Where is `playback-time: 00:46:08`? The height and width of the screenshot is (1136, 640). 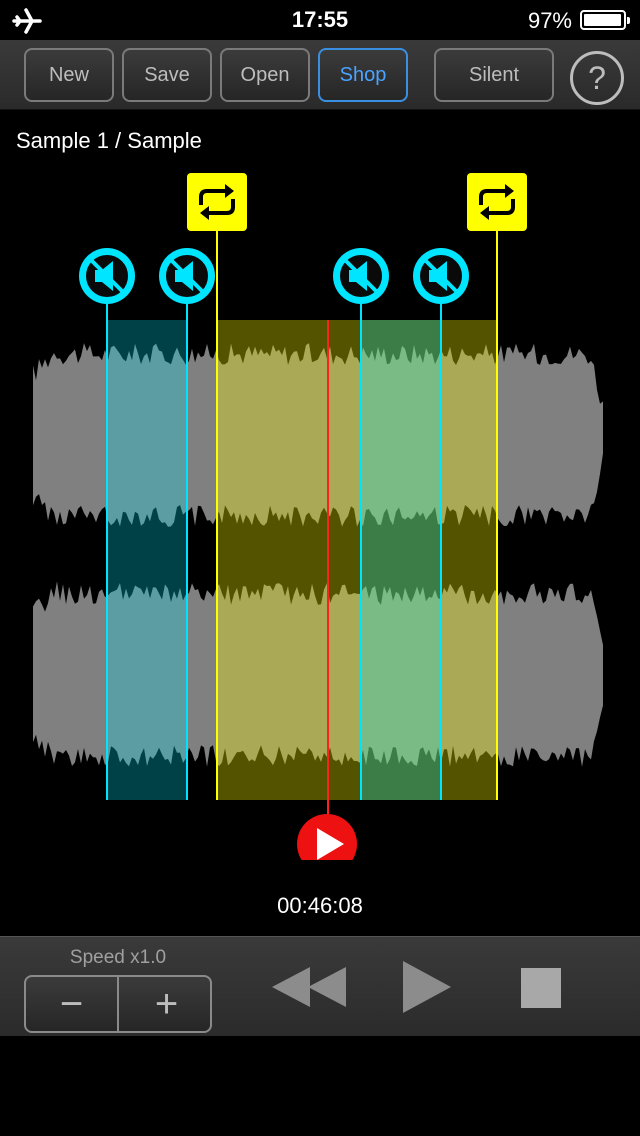
playback-time: 00:46:08 is located at coordinates (320, 905).